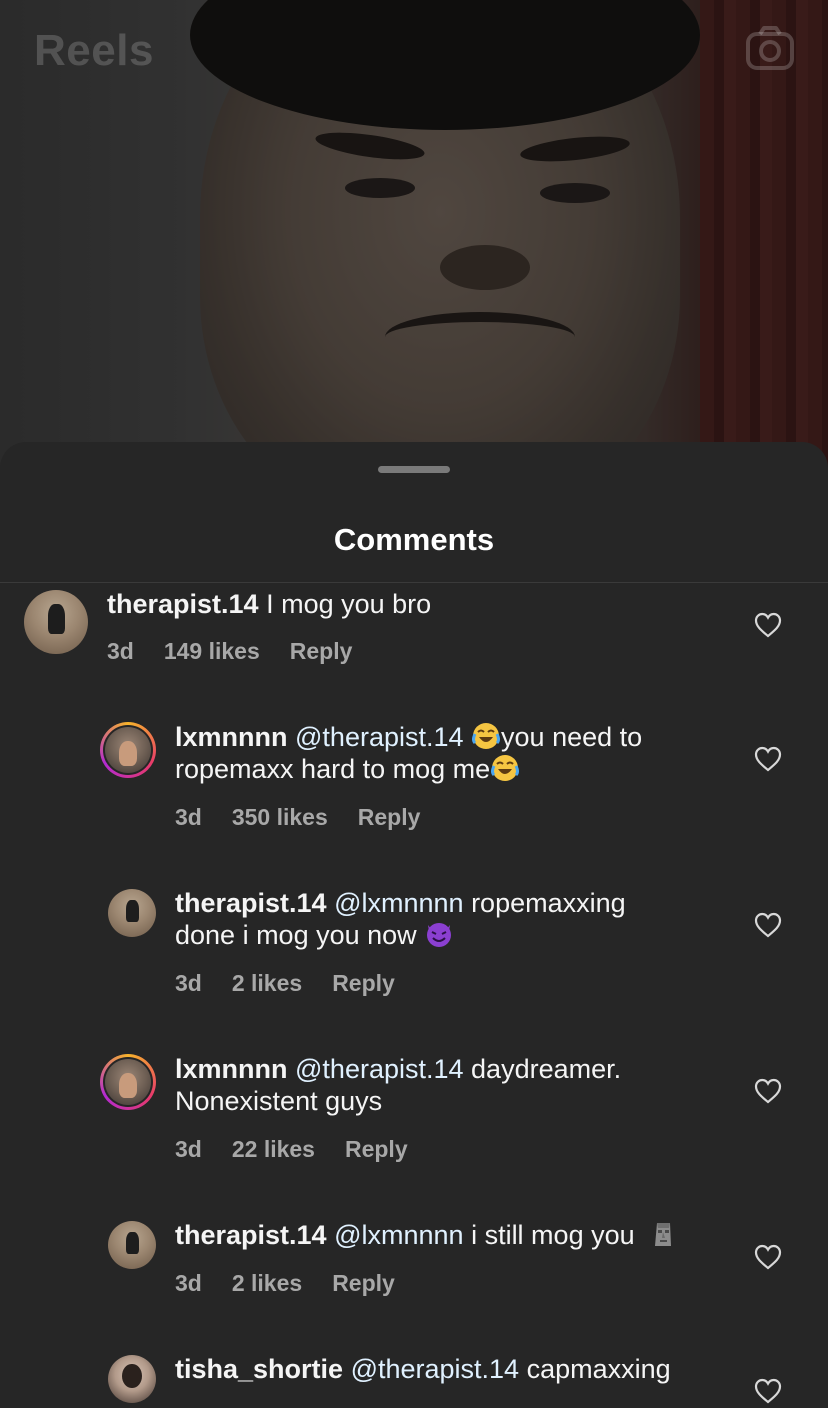  Describe the element at coordinates (273, 1149) in the screenshot. I see `likes-count: 22 likes` at that location.